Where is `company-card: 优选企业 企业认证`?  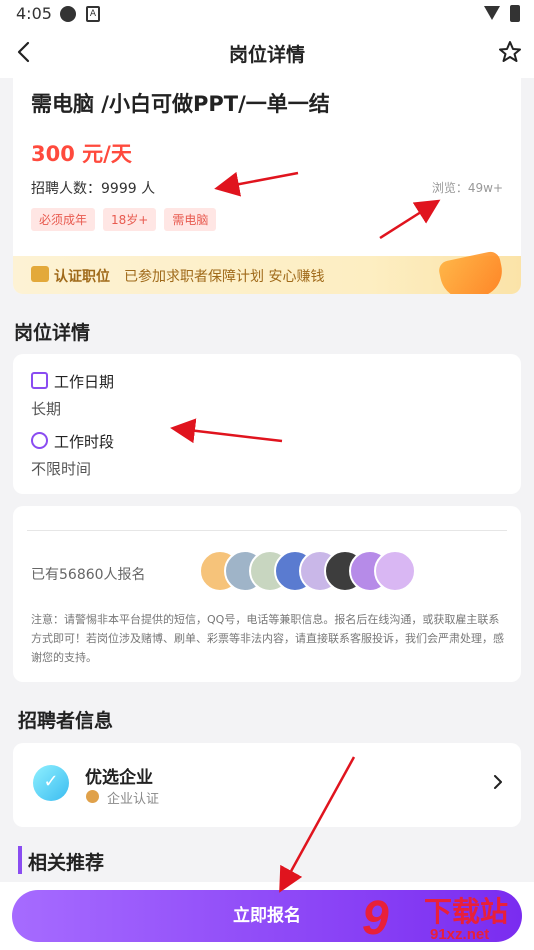 company-card: 优选企业 企业认证 is located at coordinates (267, 785).